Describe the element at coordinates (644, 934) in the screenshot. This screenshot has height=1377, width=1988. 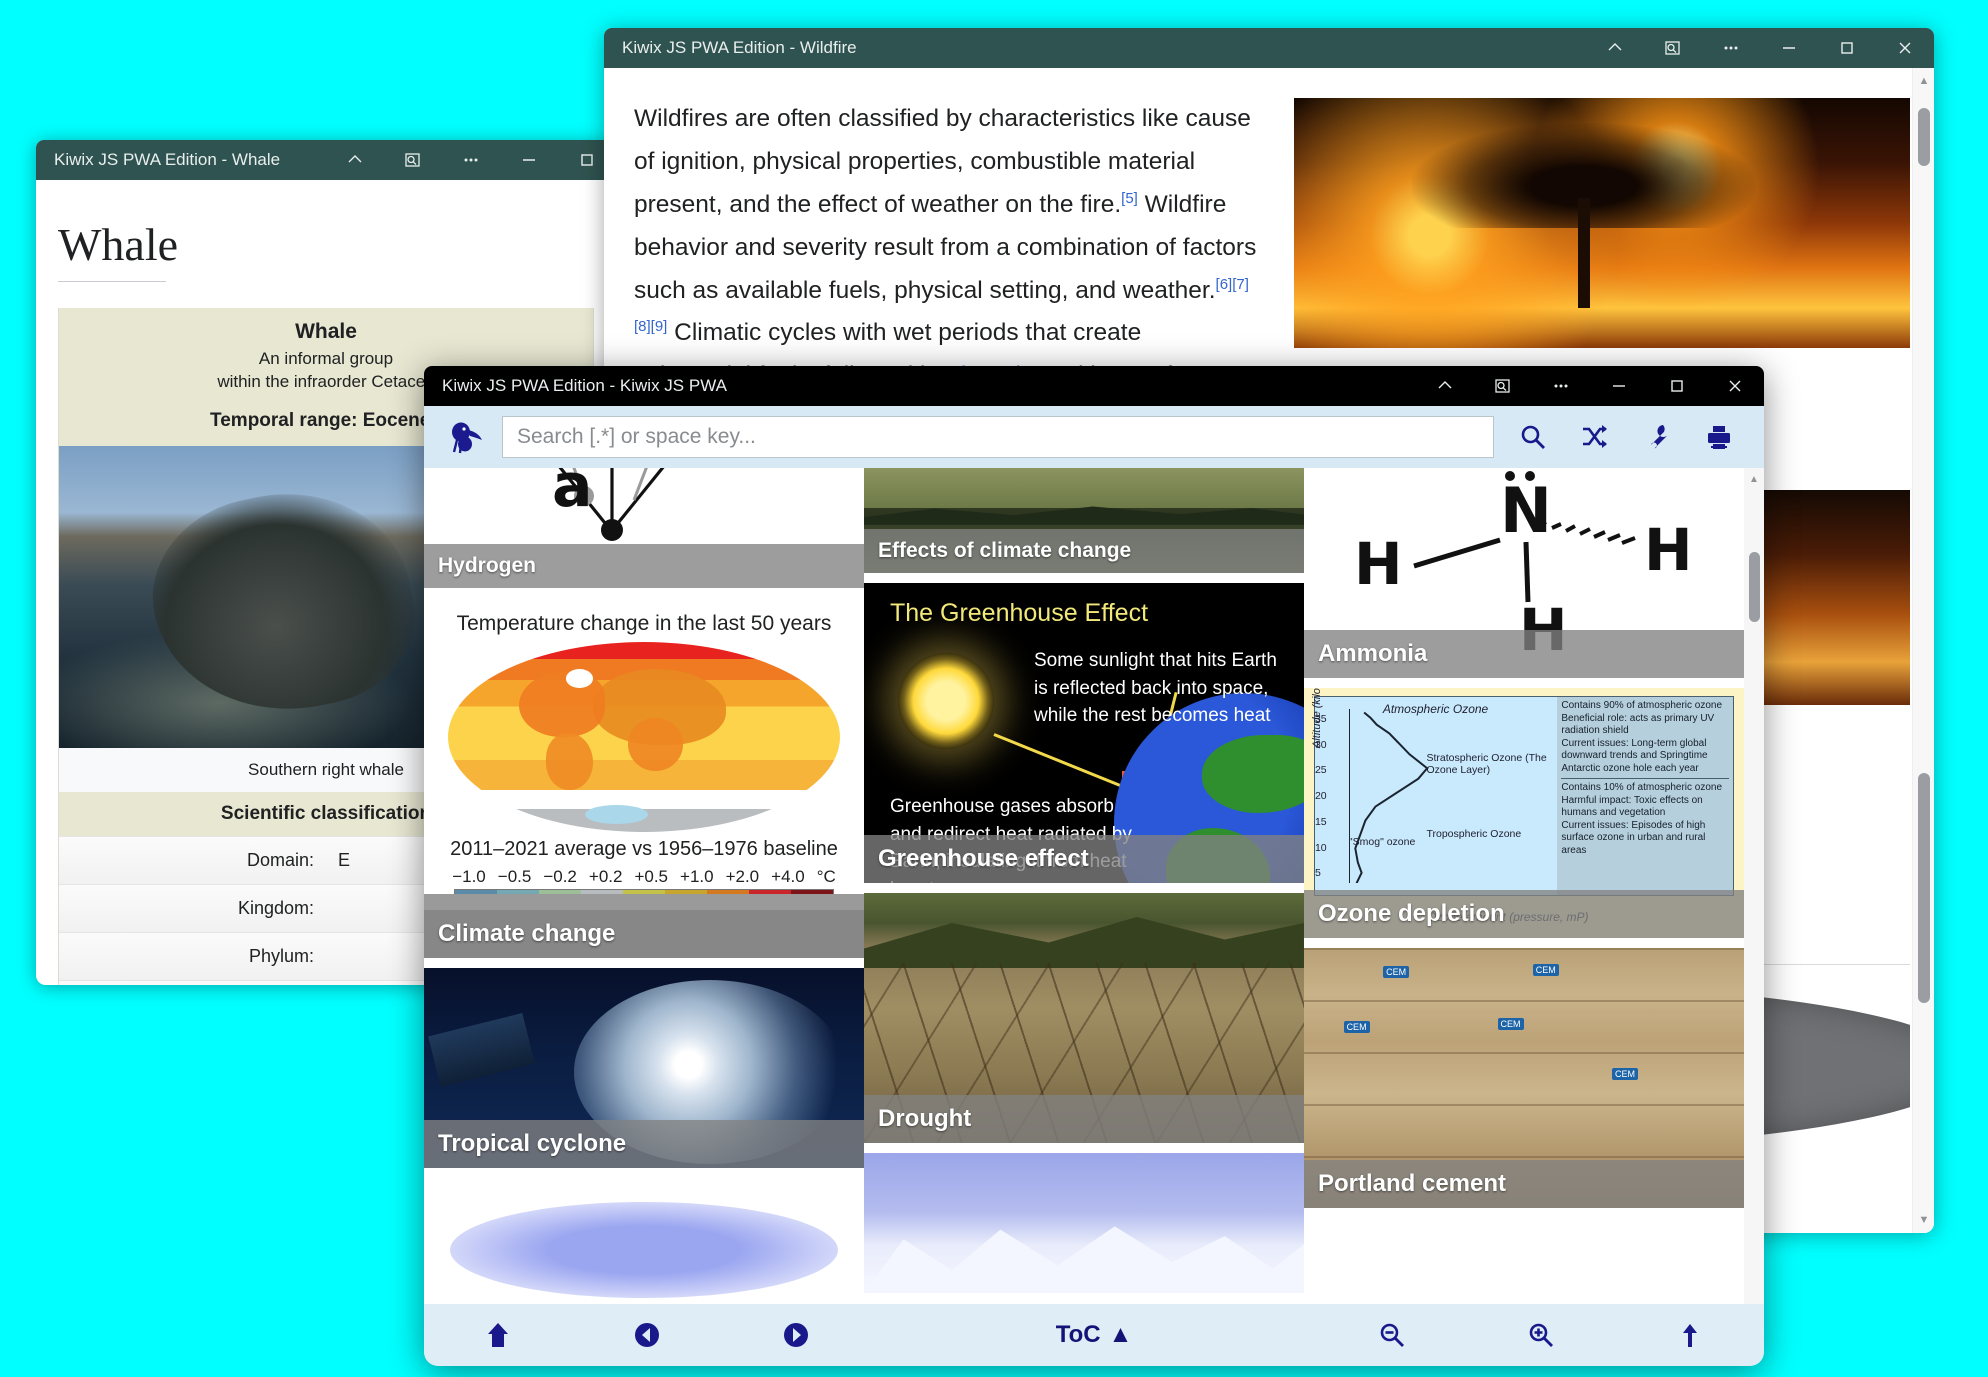
I see `tile-label: Climate change` at that location.